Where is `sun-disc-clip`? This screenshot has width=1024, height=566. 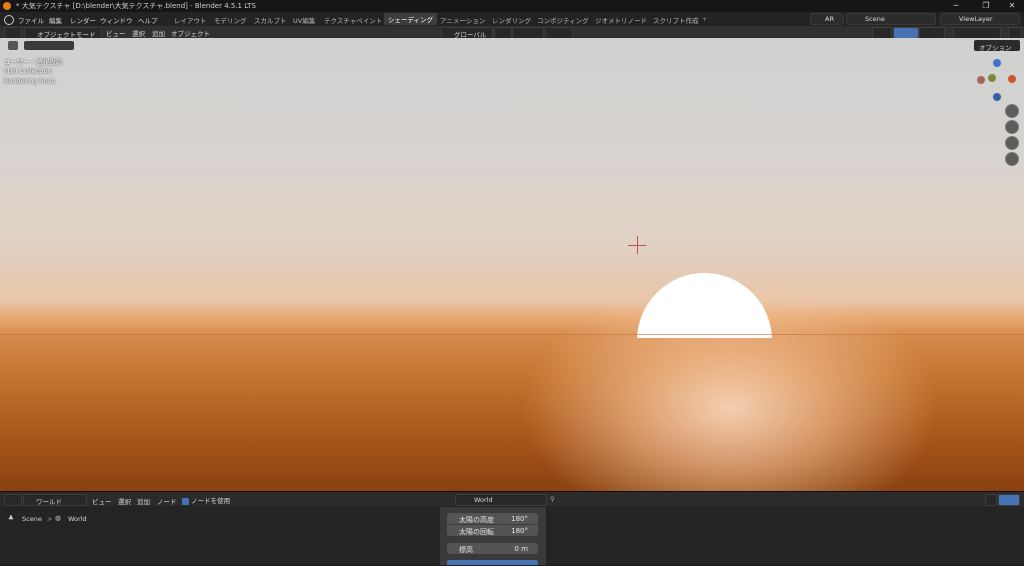 sun-disc-clip is located at coordinates (710, 288).